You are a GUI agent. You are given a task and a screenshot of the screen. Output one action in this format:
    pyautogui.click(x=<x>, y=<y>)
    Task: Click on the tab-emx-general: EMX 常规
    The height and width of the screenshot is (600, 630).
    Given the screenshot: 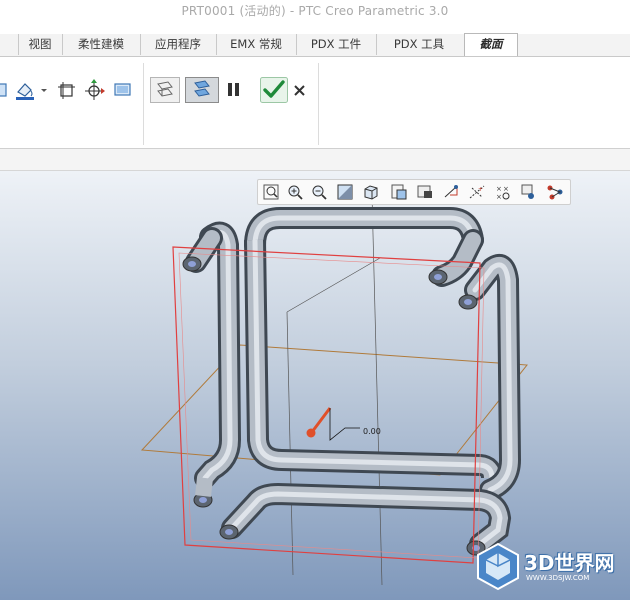 What is the action you would take?
    pyautogui.click(x=256, y=44)
    